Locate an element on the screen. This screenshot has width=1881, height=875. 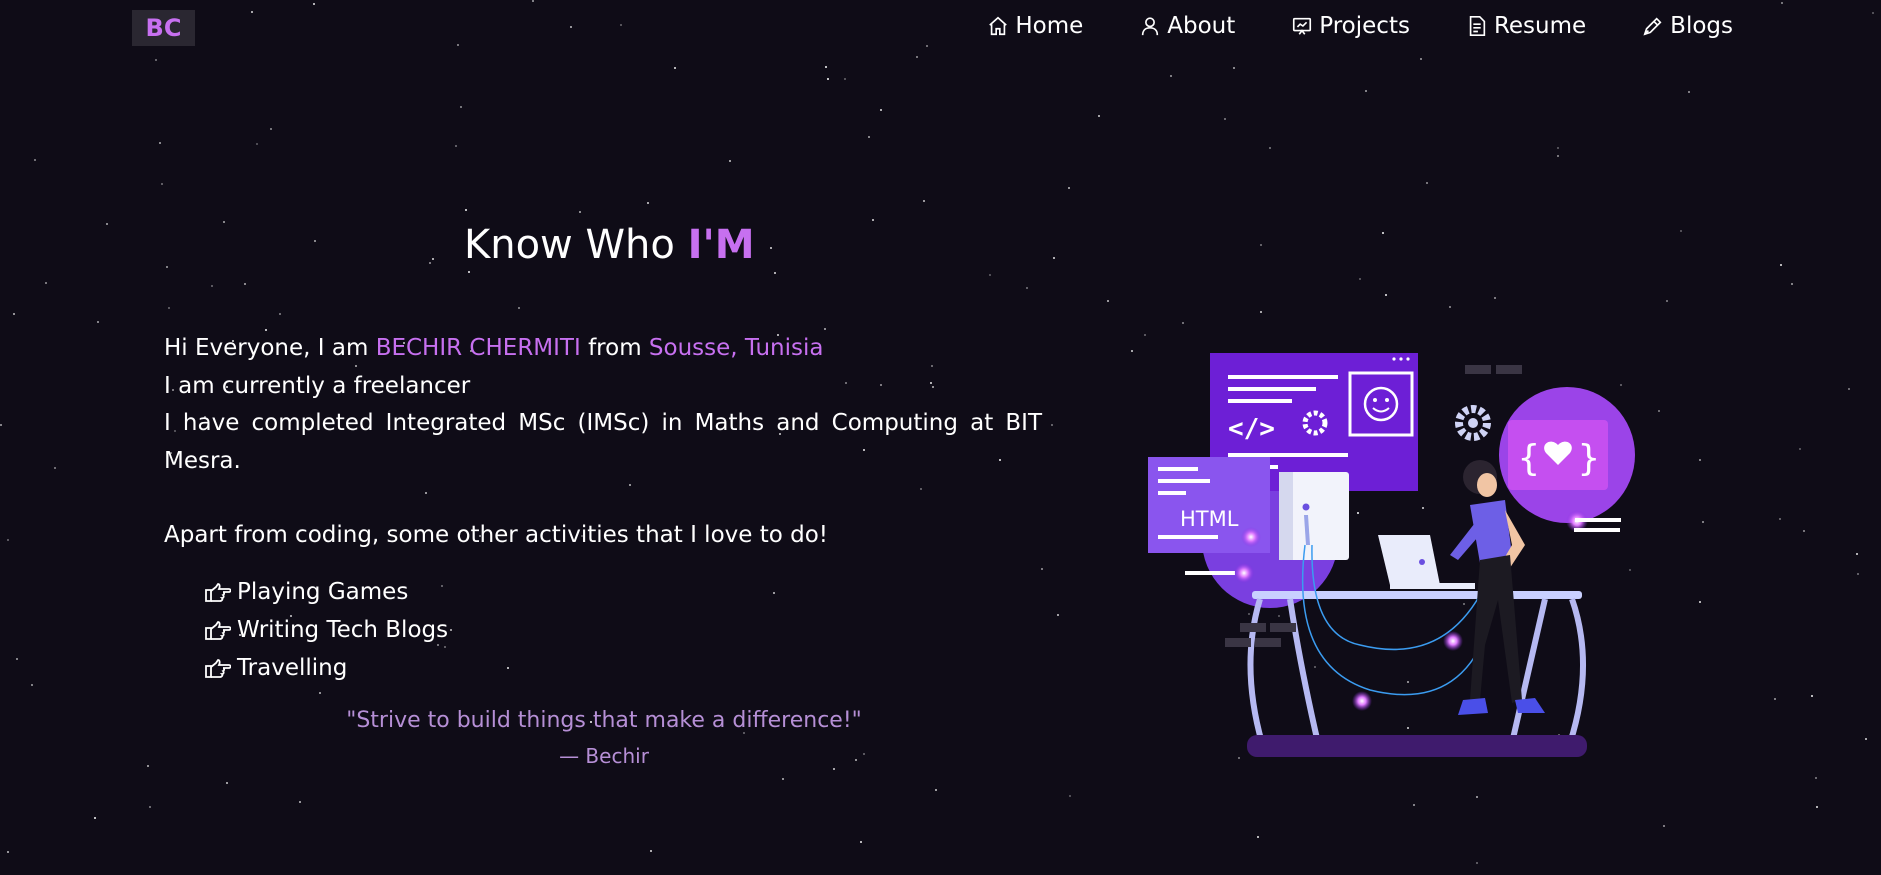
projects-icon is located at coordinates (1302, 26).